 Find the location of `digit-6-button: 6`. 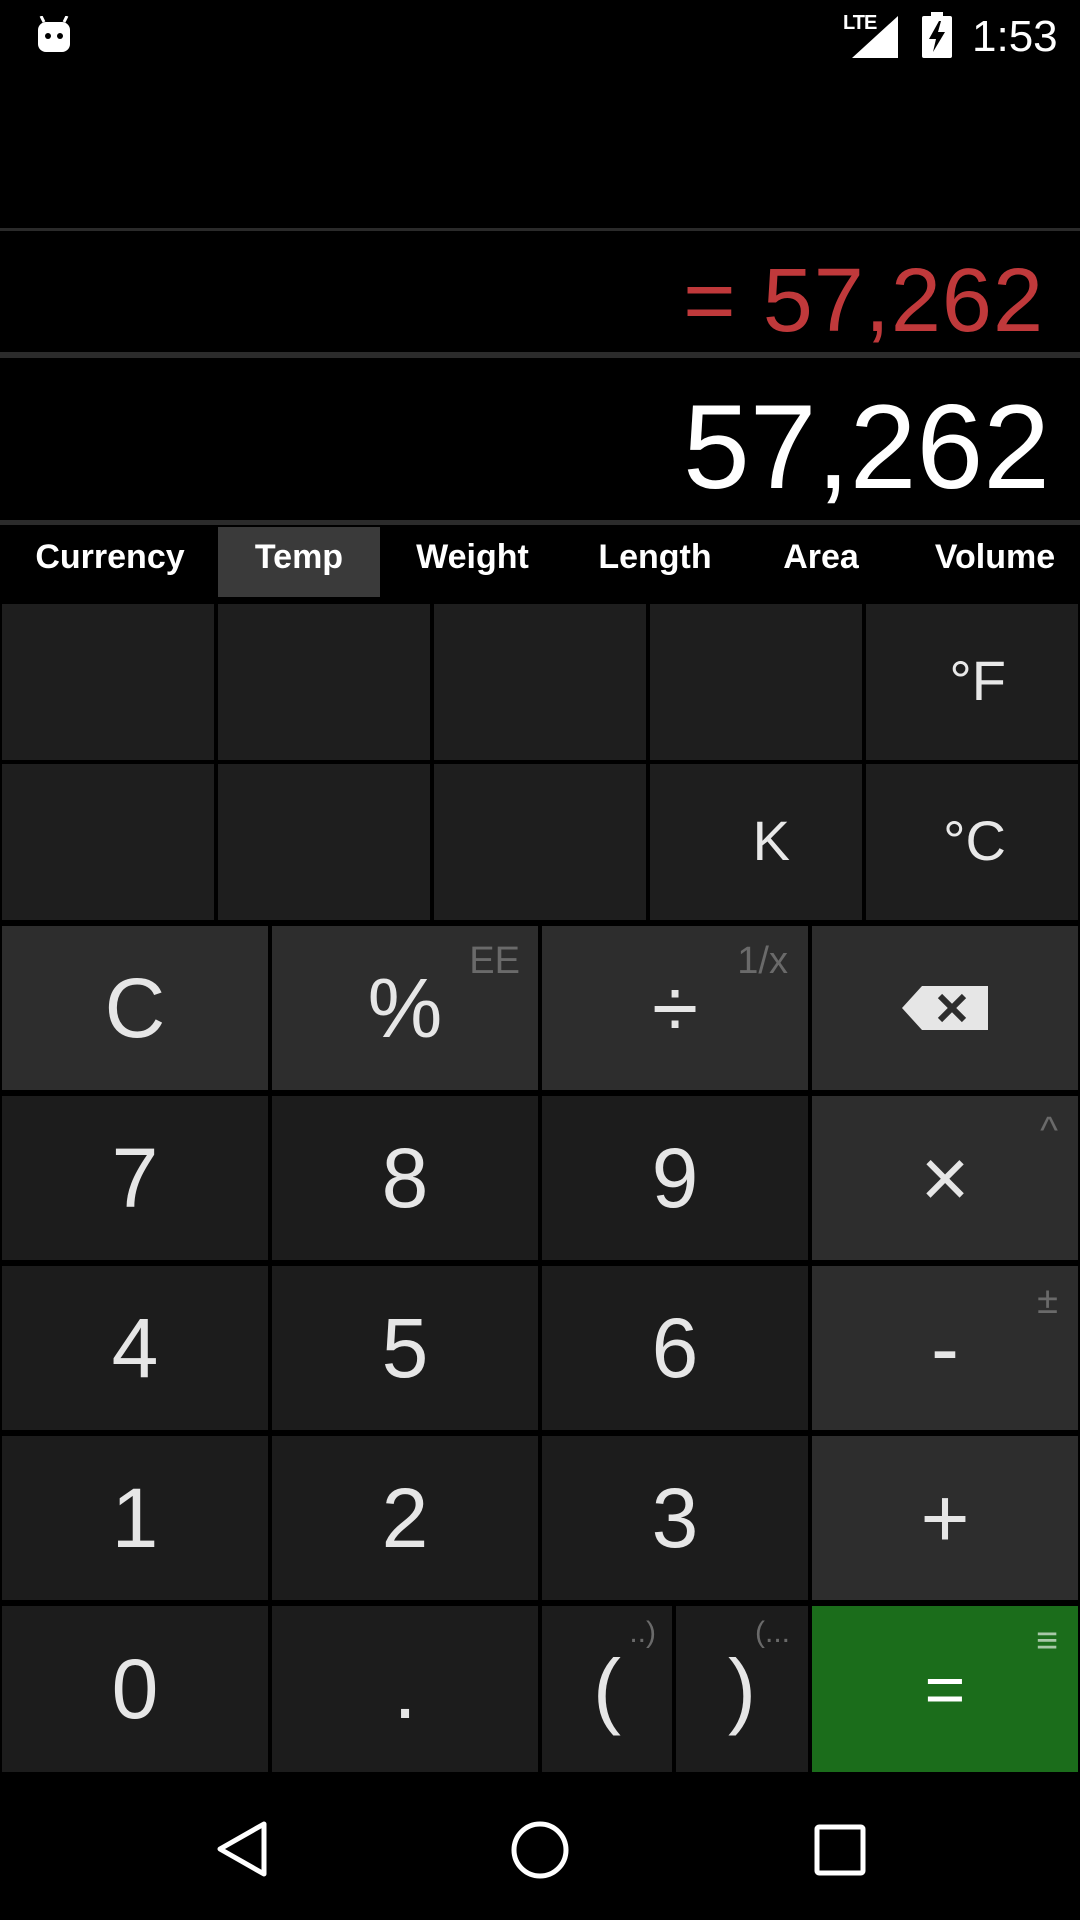

digit-6-button: 6 is located at coordinates (675, 1348).